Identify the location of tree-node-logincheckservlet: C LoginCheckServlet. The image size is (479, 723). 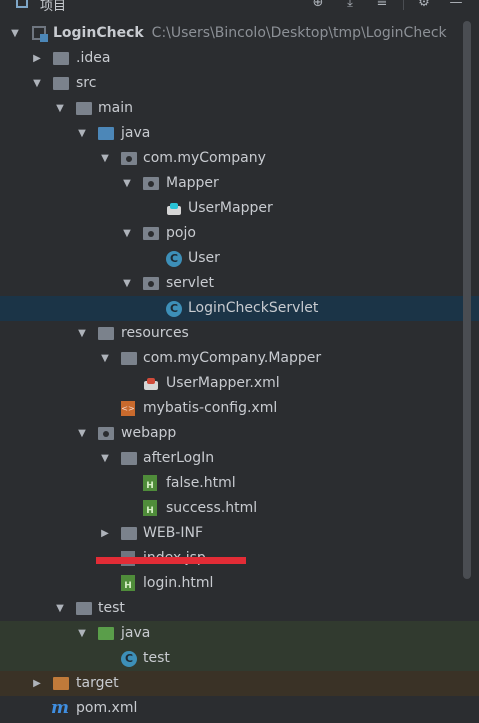
(239, 308).